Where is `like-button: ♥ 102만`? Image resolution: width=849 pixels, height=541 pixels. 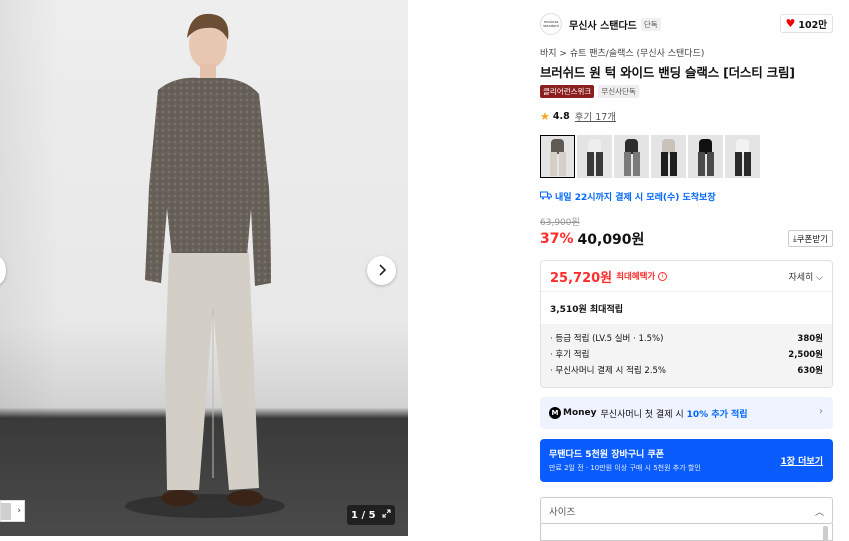
like-button: ♥ 102만 is located at coordinates (806, 23).